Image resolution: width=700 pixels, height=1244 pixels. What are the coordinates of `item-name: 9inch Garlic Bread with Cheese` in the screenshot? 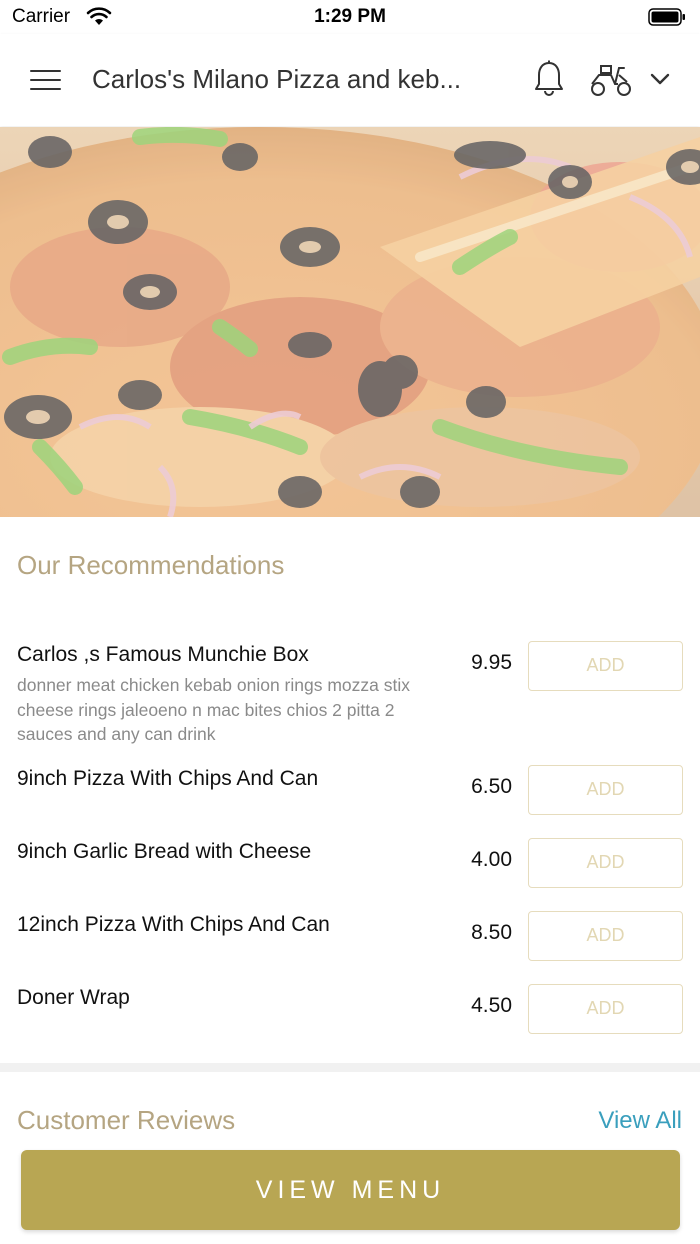 It's located at (164, 851).